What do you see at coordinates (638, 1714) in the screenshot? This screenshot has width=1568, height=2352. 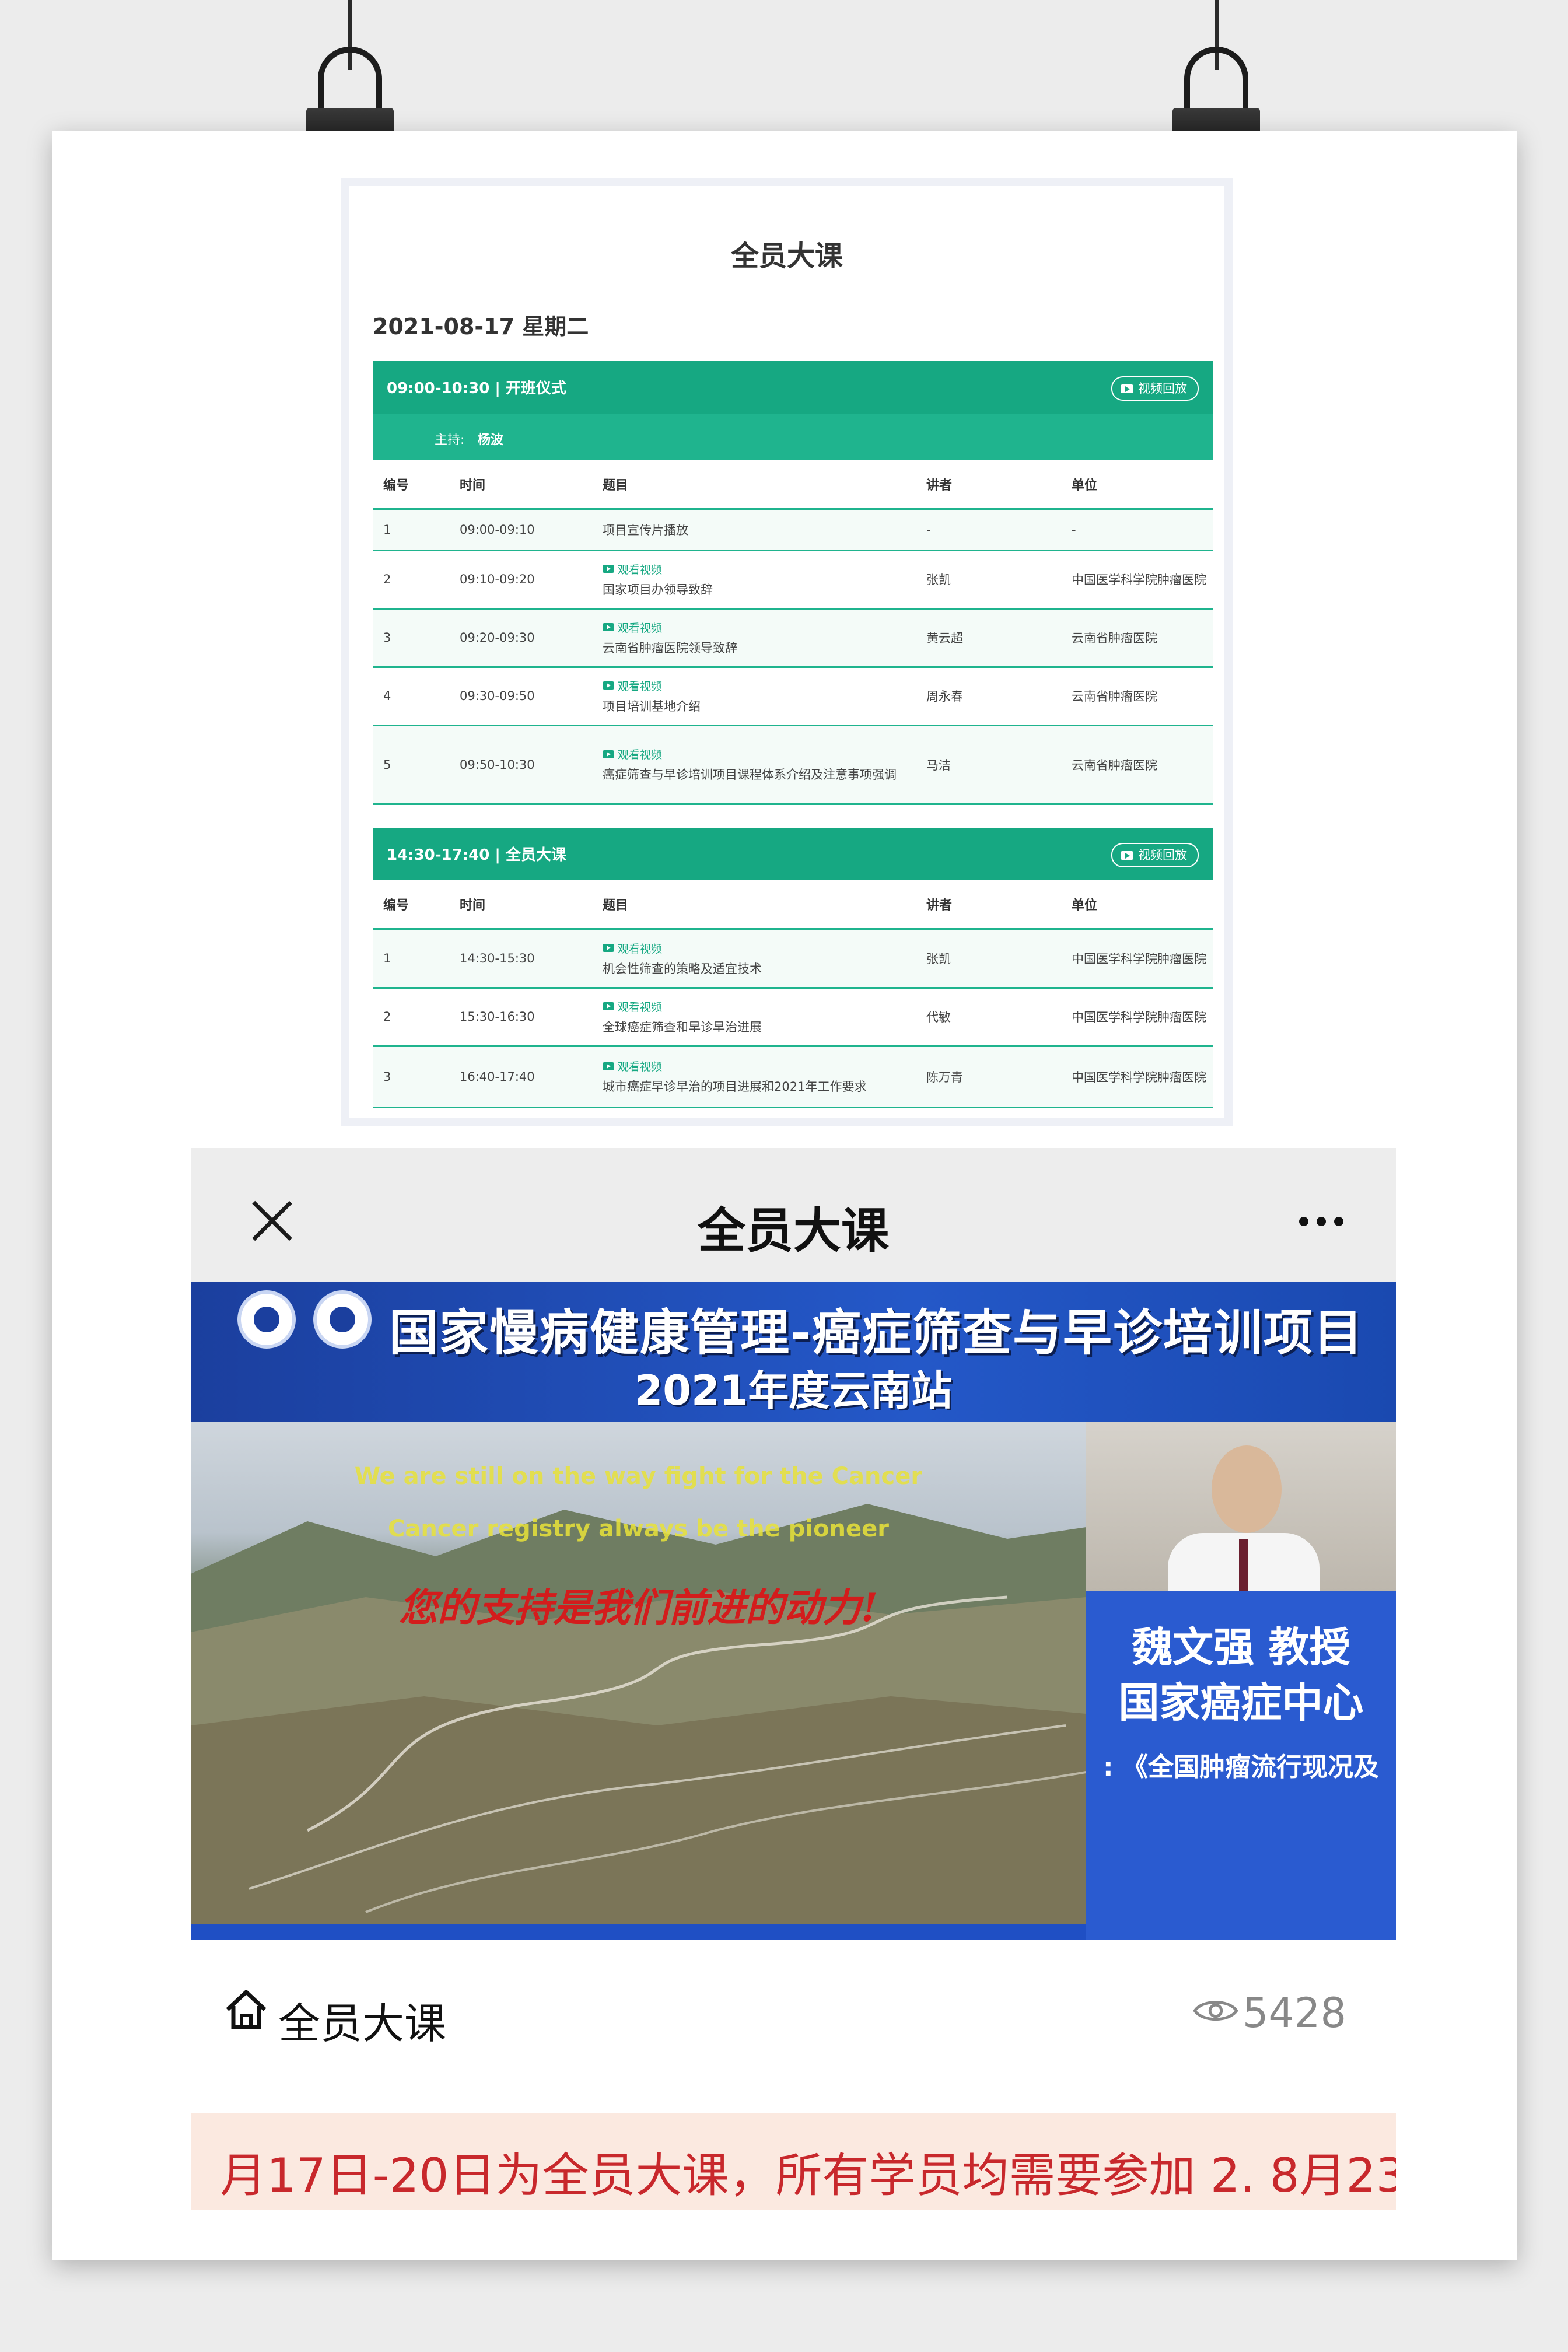 I see `landscape-illustration` at bounding box center [638, 1714].